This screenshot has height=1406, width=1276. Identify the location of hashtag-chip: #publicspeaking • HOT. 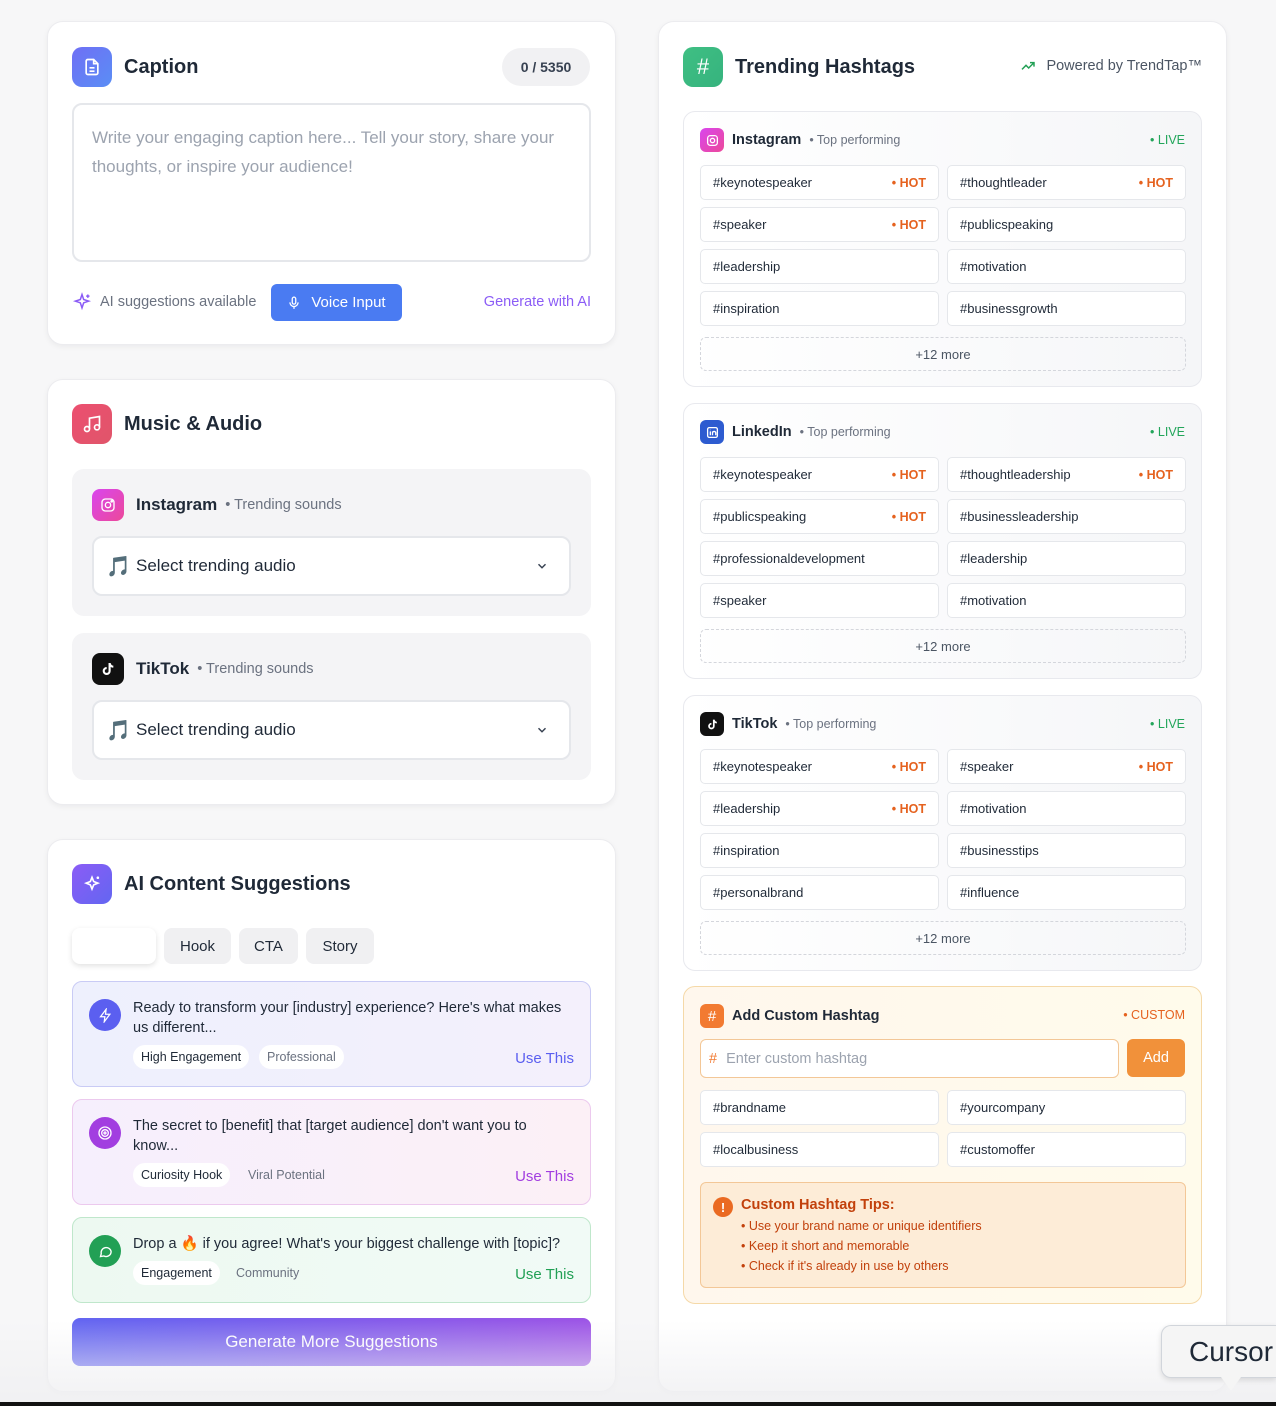
(819, 516).